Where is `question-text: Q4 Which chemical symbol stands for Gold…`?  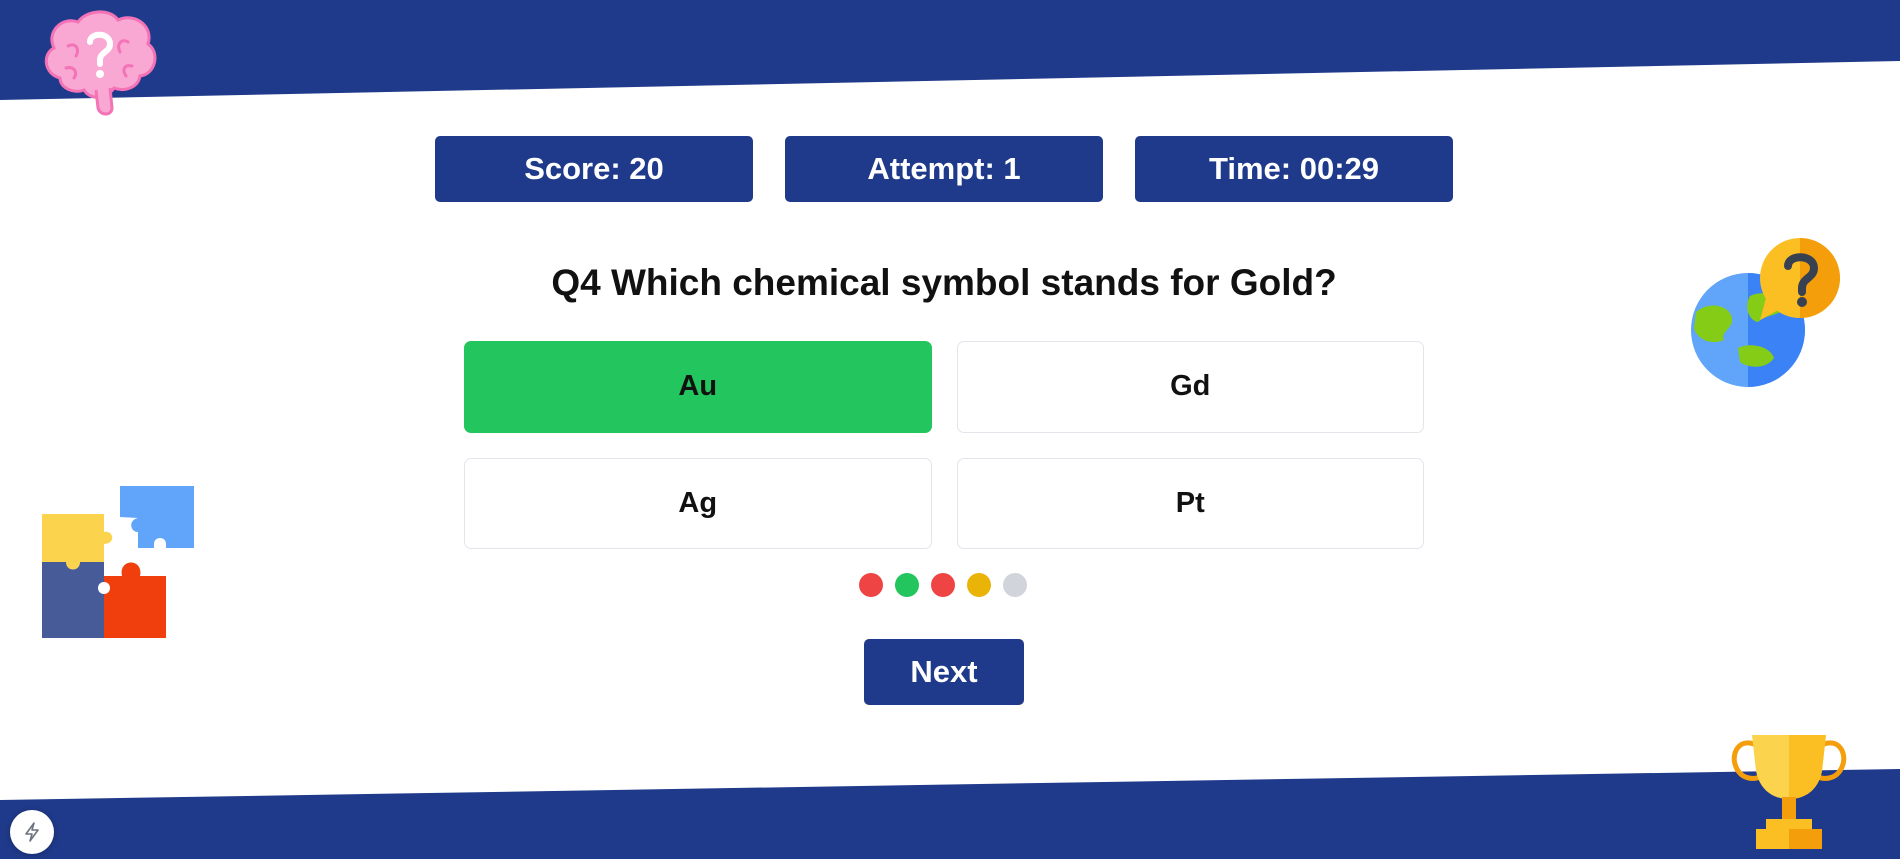
question-text: Q4 Which chemical symbol stands for Gold… is located at coordinates (944, 282).